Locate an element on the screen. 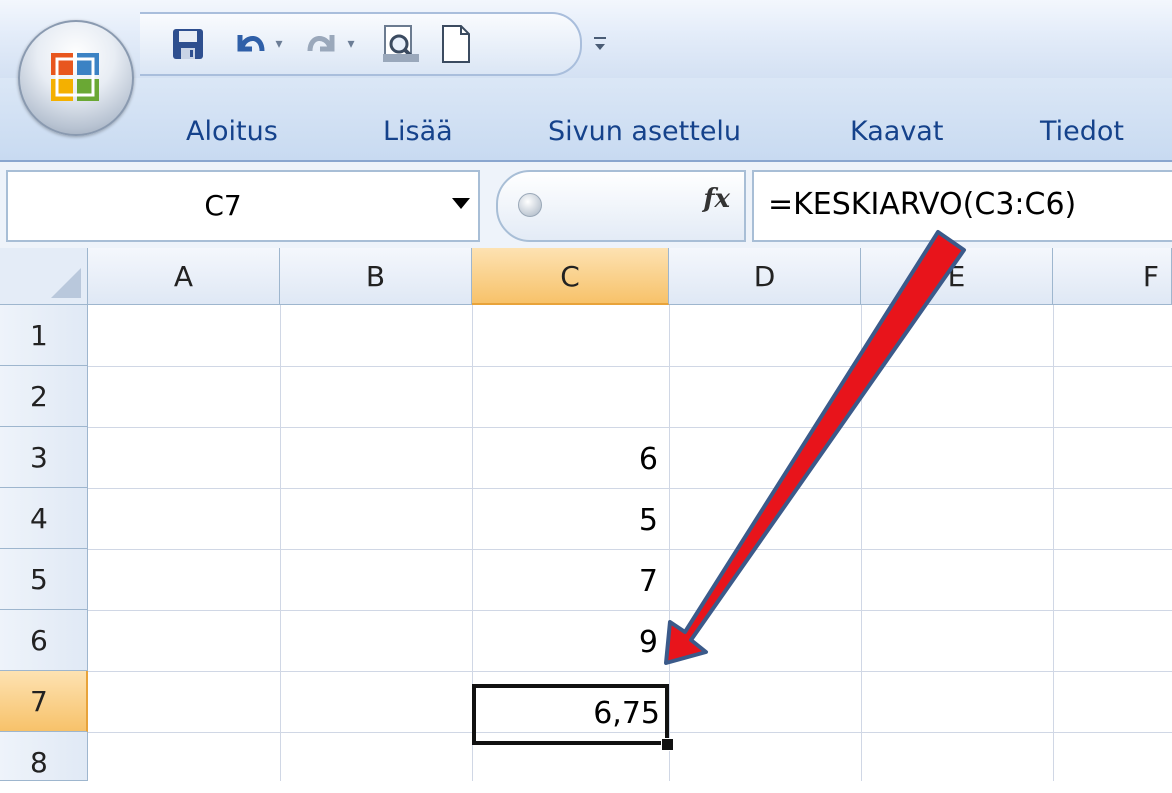  expand-handle-icon is located at coordinates (530, 205).